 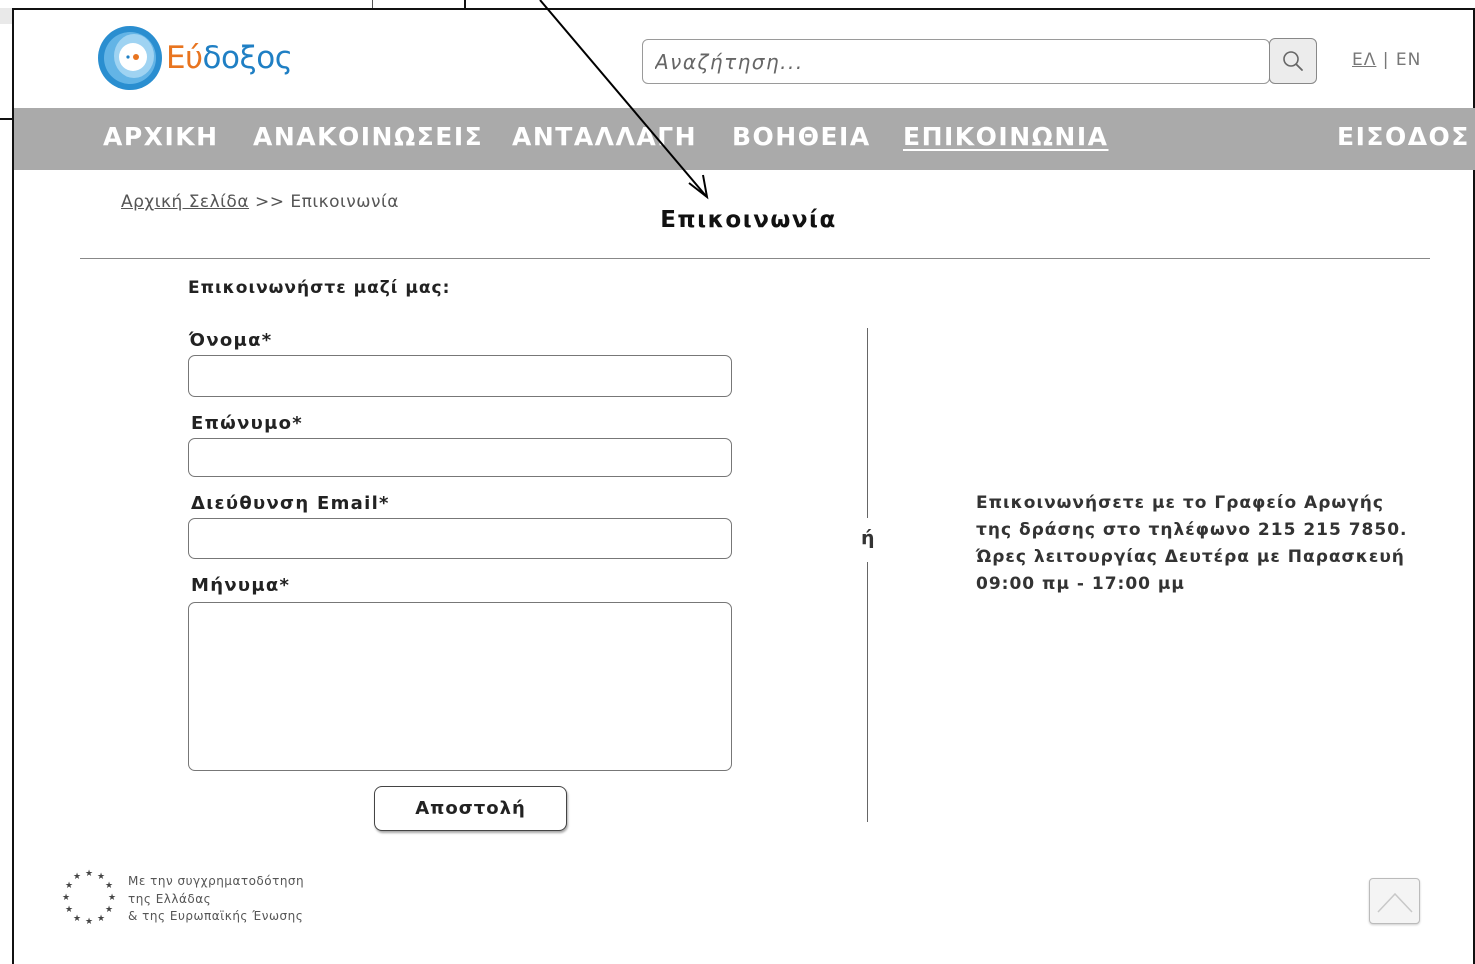 What do you see at coordinates (247, 423) in the screenshot?
I see `last-name-label: Επώνυμο*` at bounding box center [247, 423].